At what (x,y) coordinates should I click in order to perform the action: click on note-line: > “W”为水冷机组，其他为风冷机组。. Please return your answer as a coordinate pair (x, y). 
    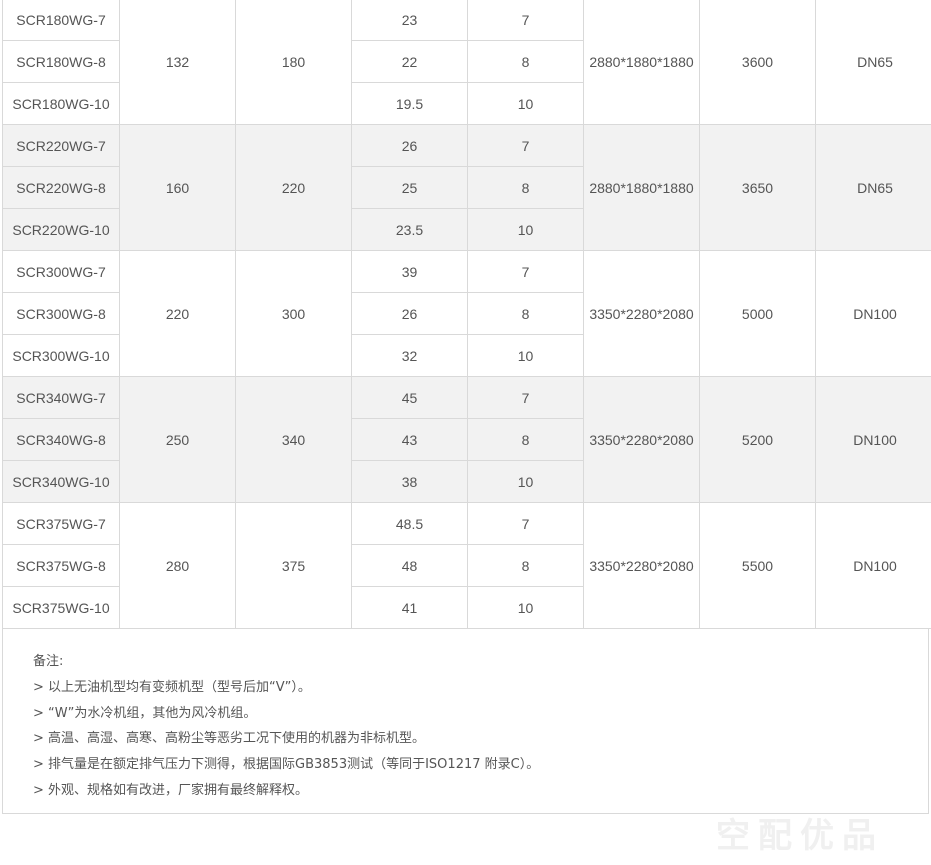
    Looking at the image, I should click on (145, 713).